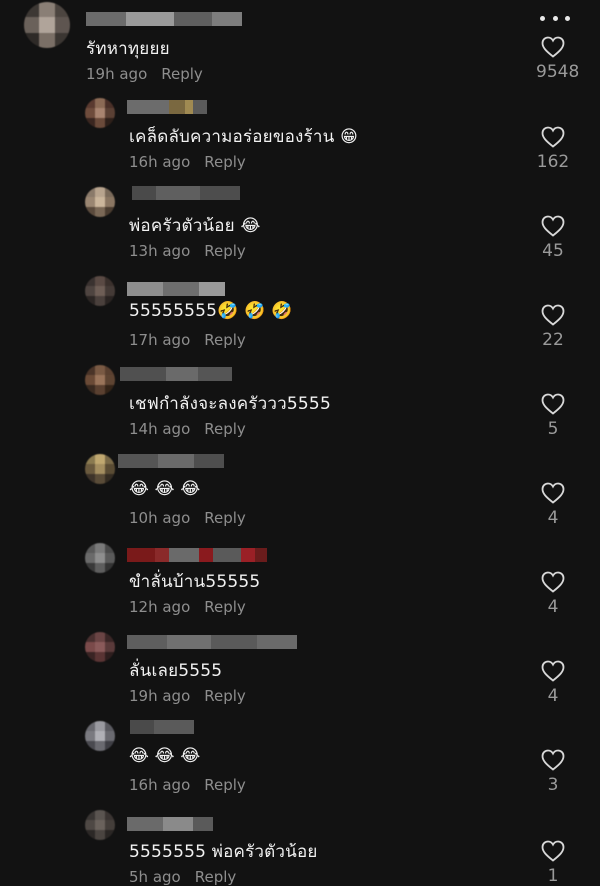 This screenshot has height=886, width=600. What do you see at coordinates (195, 226) in the screenshot?
I see `comment-text: พ่อครัวตัวน้อย 😂` at bounding box center [195, 226].